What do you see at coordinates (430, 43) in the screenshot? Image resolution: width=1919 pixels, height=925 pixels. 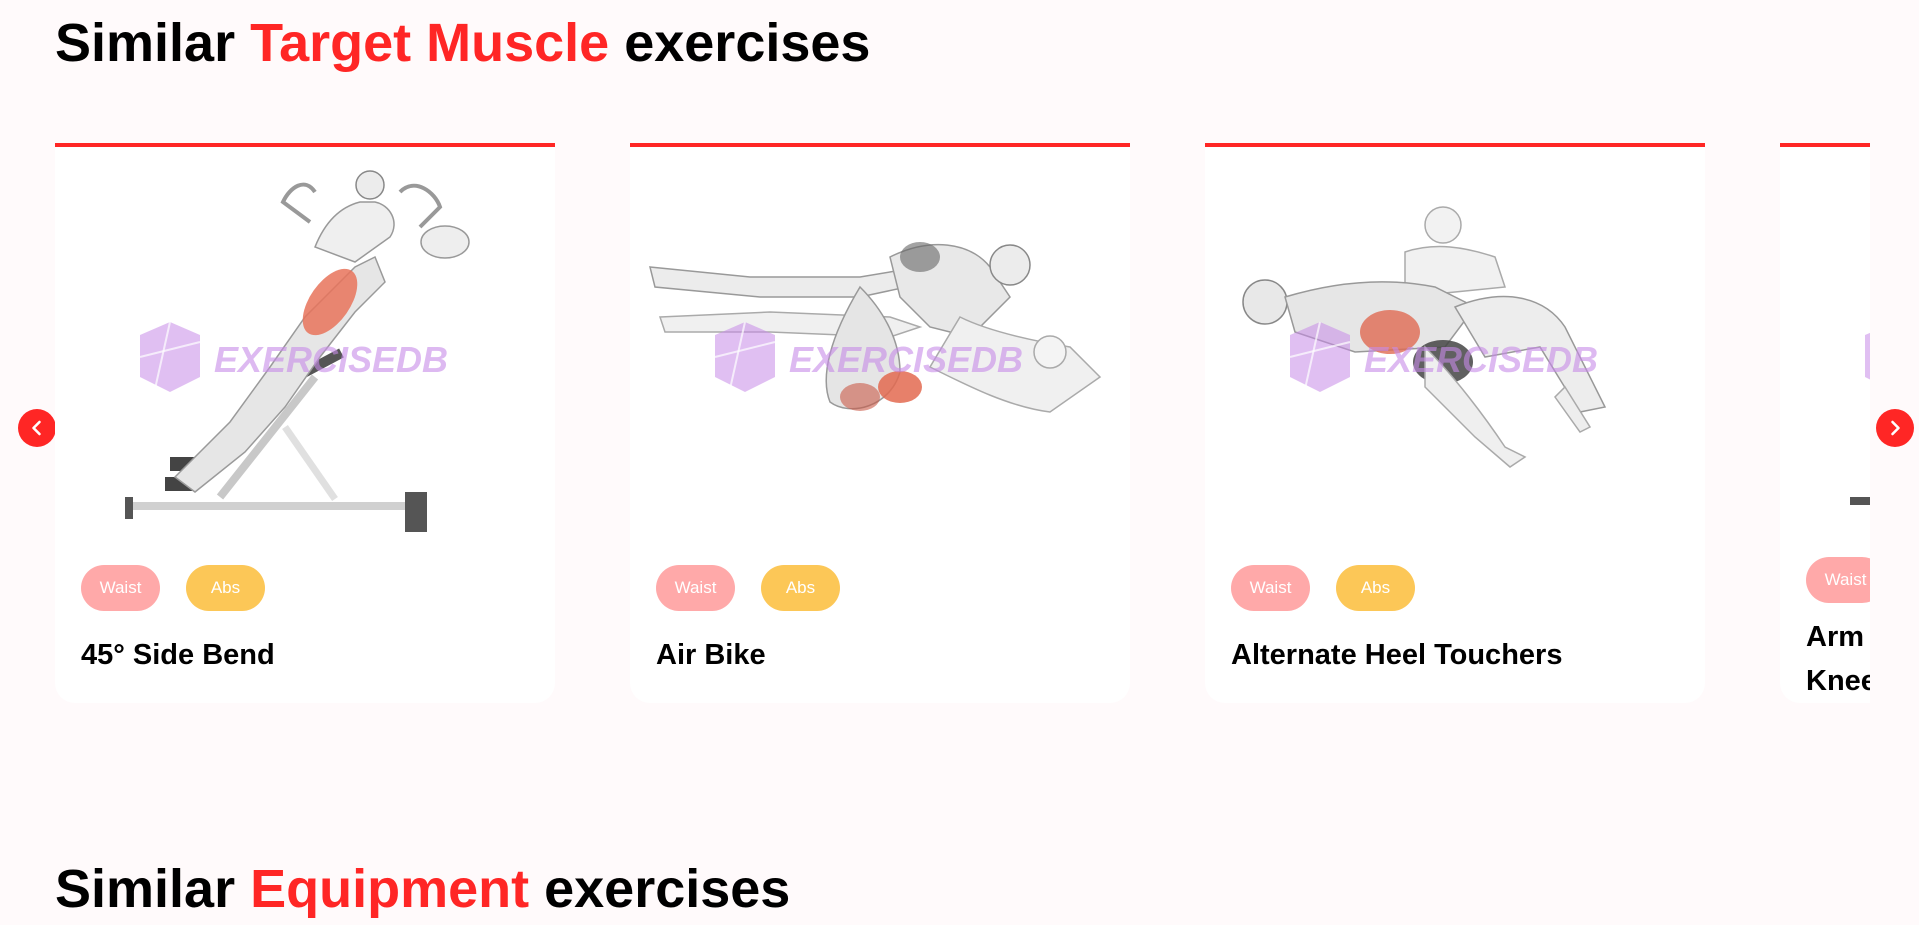 I see `title-accent: Target Muscle` at bounding box center [430, 43].